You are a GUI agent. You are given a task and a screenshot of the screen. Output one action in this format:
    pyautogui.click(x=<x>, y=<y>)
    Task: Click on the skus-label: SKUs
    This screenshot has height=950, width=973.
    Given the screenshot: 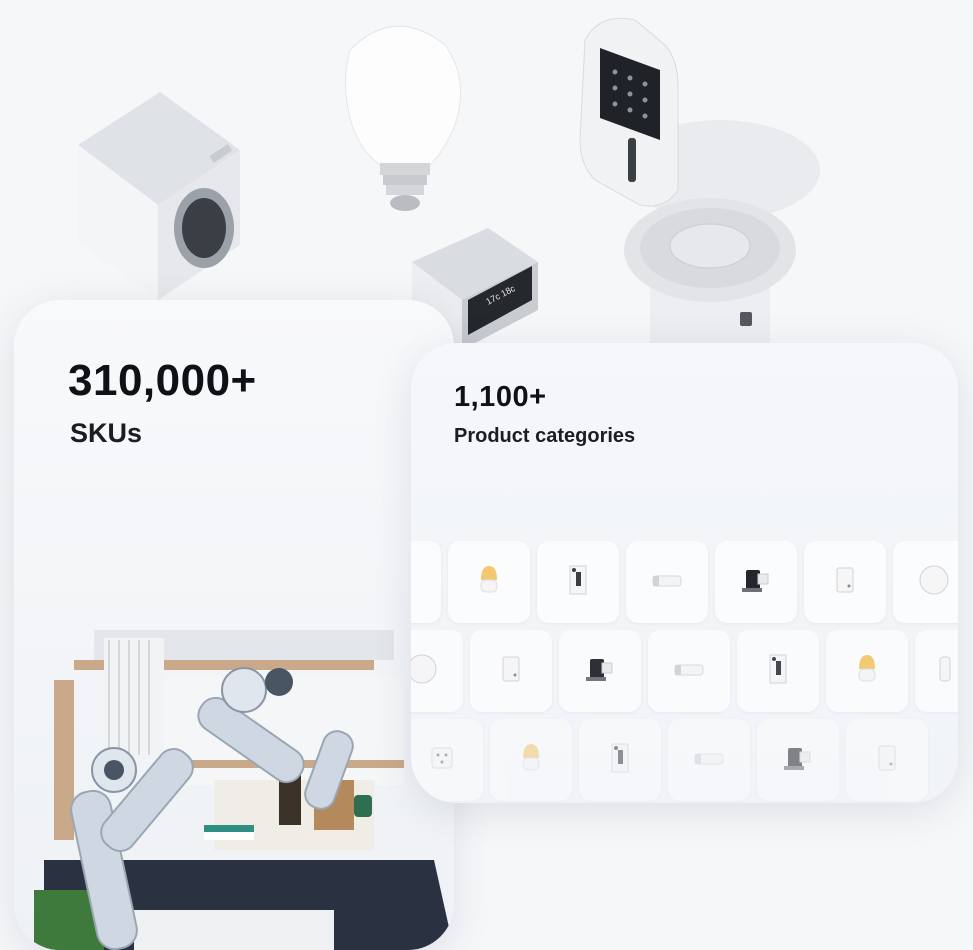 What is the action you would take?
    pyautogui.click(x=106, y=433)
    